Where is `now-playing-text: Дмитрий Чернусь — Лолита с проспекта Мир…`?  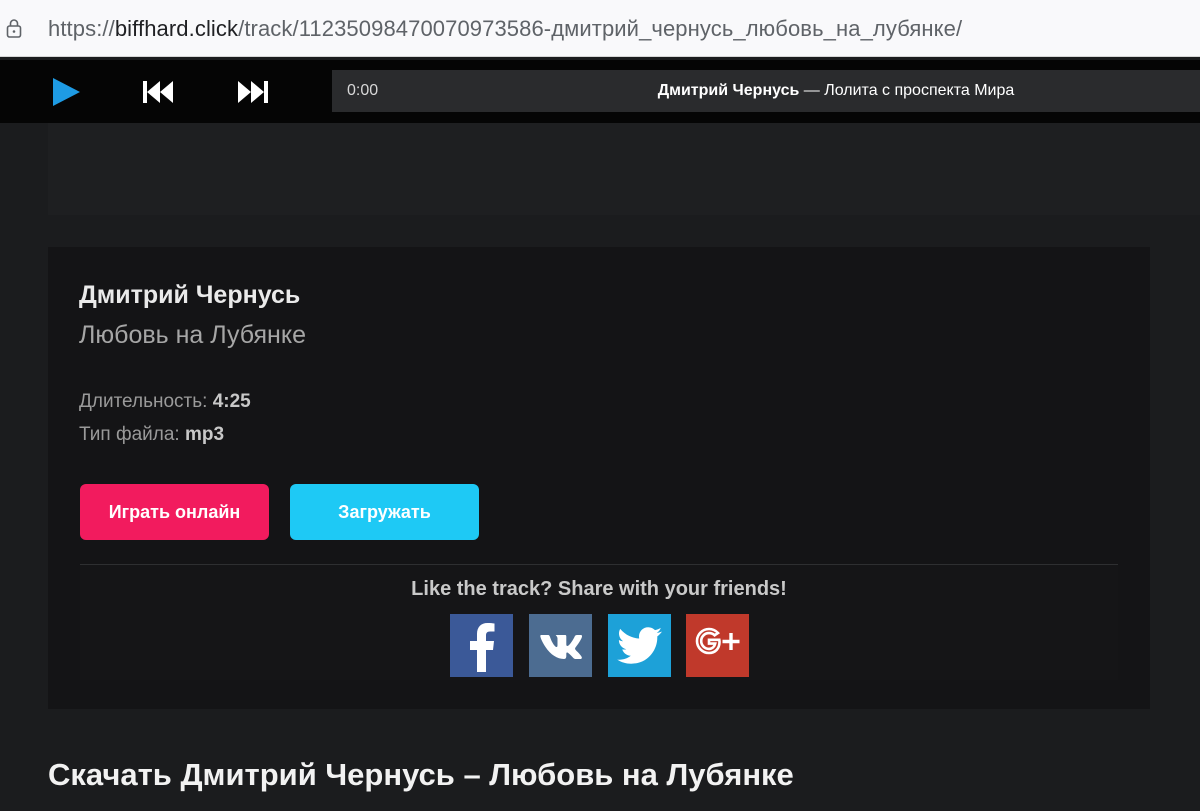
now-playing-text: Дмитрий Чернусь — Лолита с проспекта Мир… is located at coordinates (766, 91).